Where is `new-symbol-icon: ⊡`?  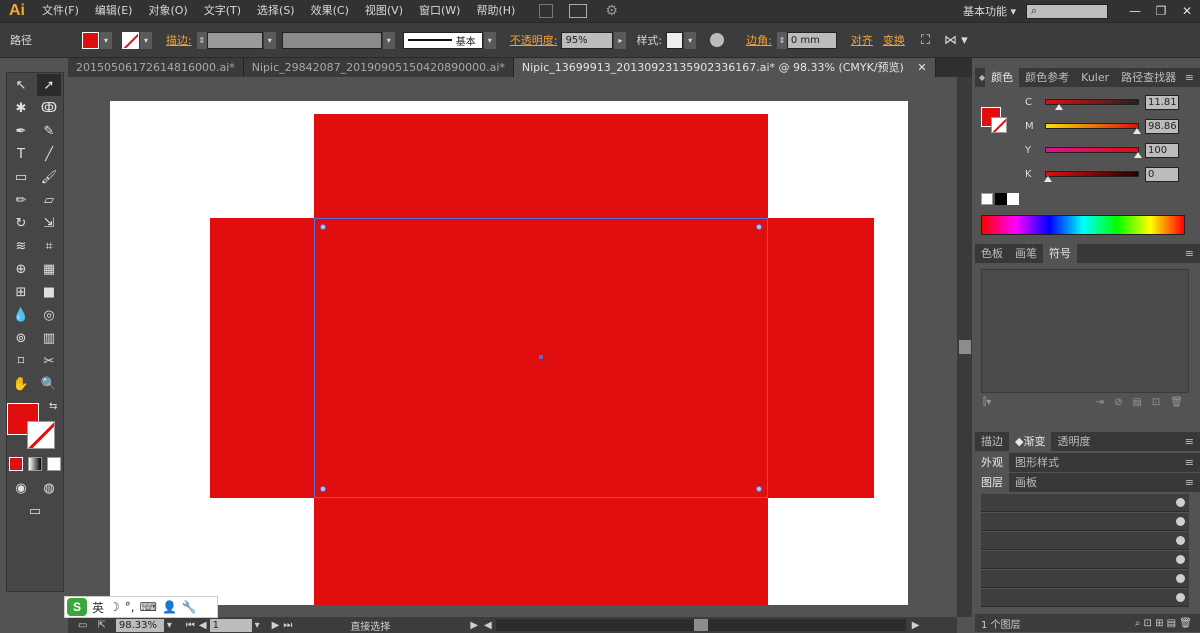 new-symbol-icon: ⊡ is located at coordinates (1156, 402).